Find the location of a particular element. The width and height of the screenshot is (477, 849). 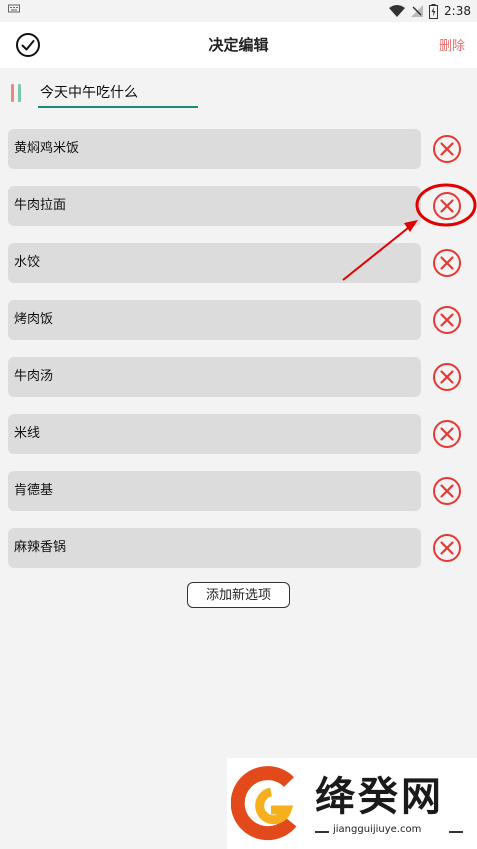

option-input: 肯德基 is located at coordinates (214, 491).